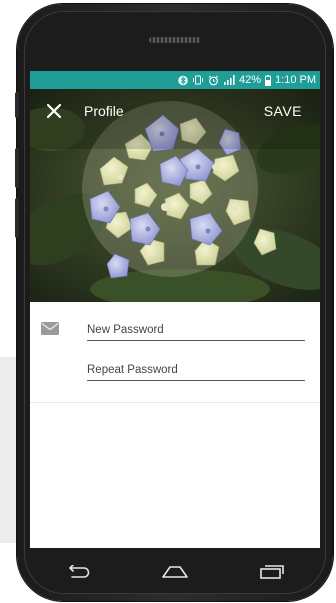 The height and width of the screenshot is (603, 336). Describe the element at coordinates (175, 80) in the screenshot. I see `status-bar: 42% 1:10 PM` at that location.